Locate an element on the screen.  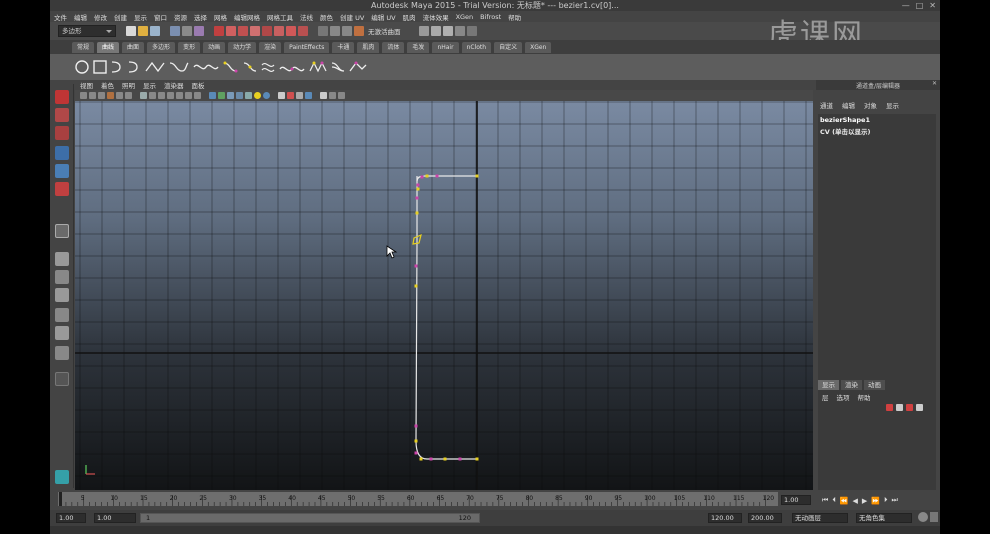
select-misc-icon is located at coordinates (303, 31).